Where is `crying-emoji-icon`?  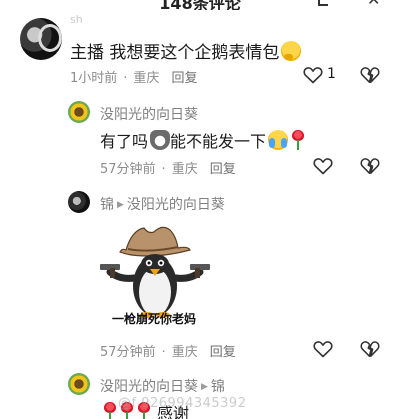 crying-emoji-icon is located at coordinates (278, 140).